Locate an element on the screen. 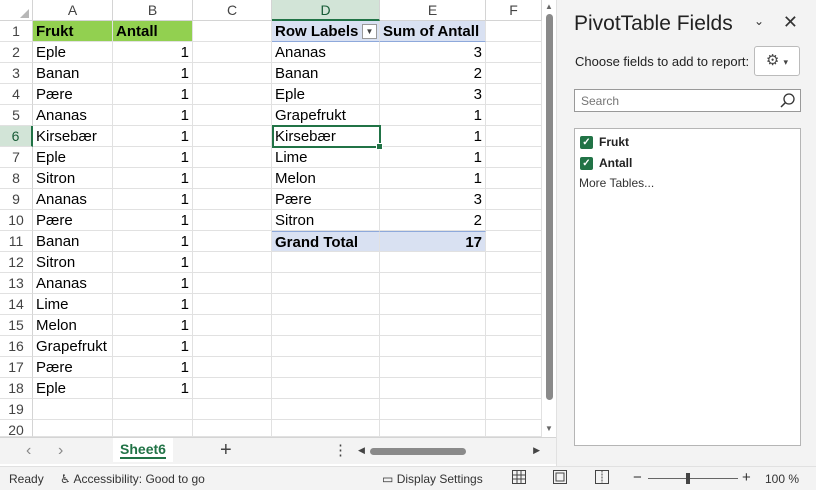  cell-a1: Frukt is located at coordinates (73, 31).